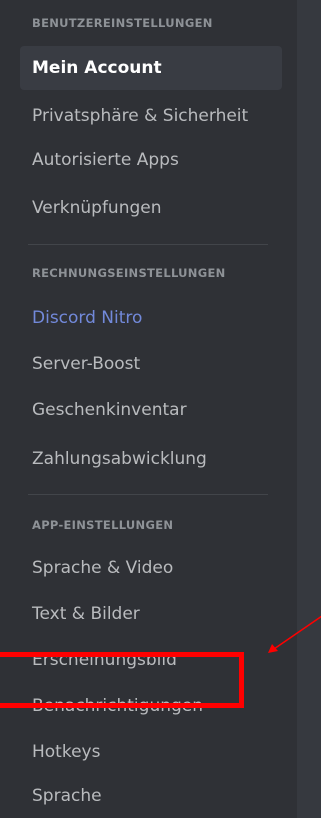 This screenshot has height=818, width=321. I want to click on sidebar-item-authorized-apps: Autorisierte Apps, so click(151, 160).